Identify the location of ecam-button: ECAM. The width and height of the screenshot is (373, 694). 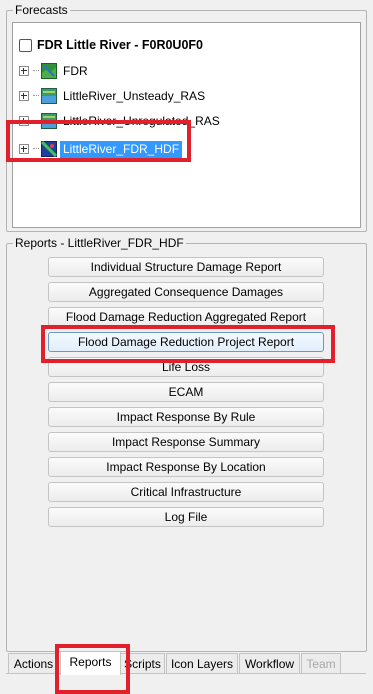
(186, 392).